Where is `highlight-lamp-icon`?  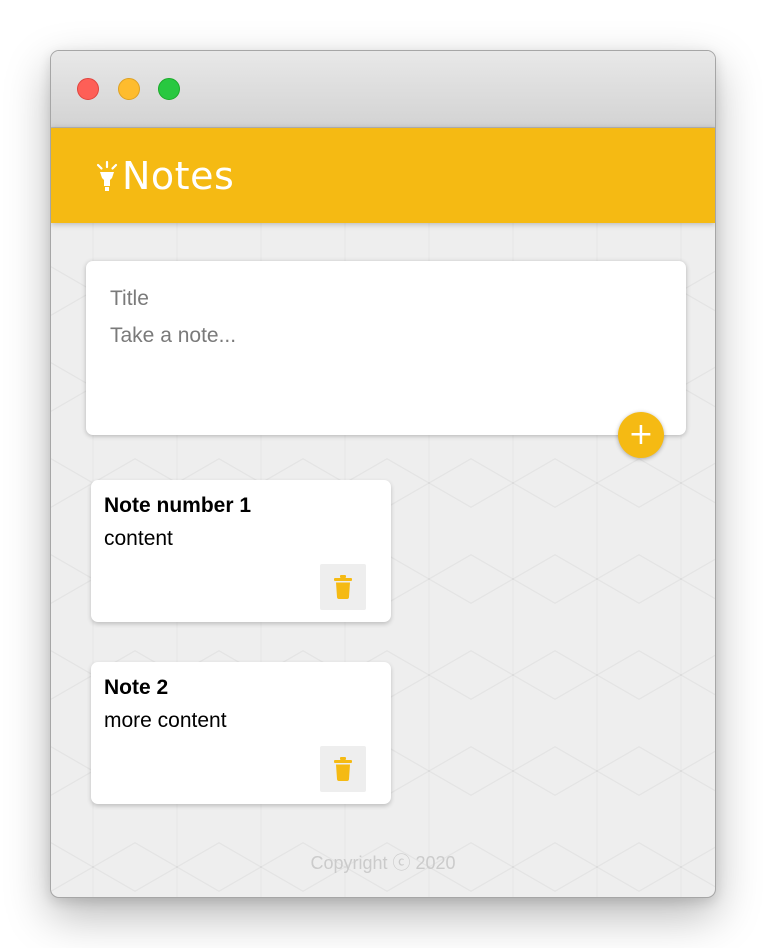
highlight-lamp-icon is located at coordinates (107, 175).